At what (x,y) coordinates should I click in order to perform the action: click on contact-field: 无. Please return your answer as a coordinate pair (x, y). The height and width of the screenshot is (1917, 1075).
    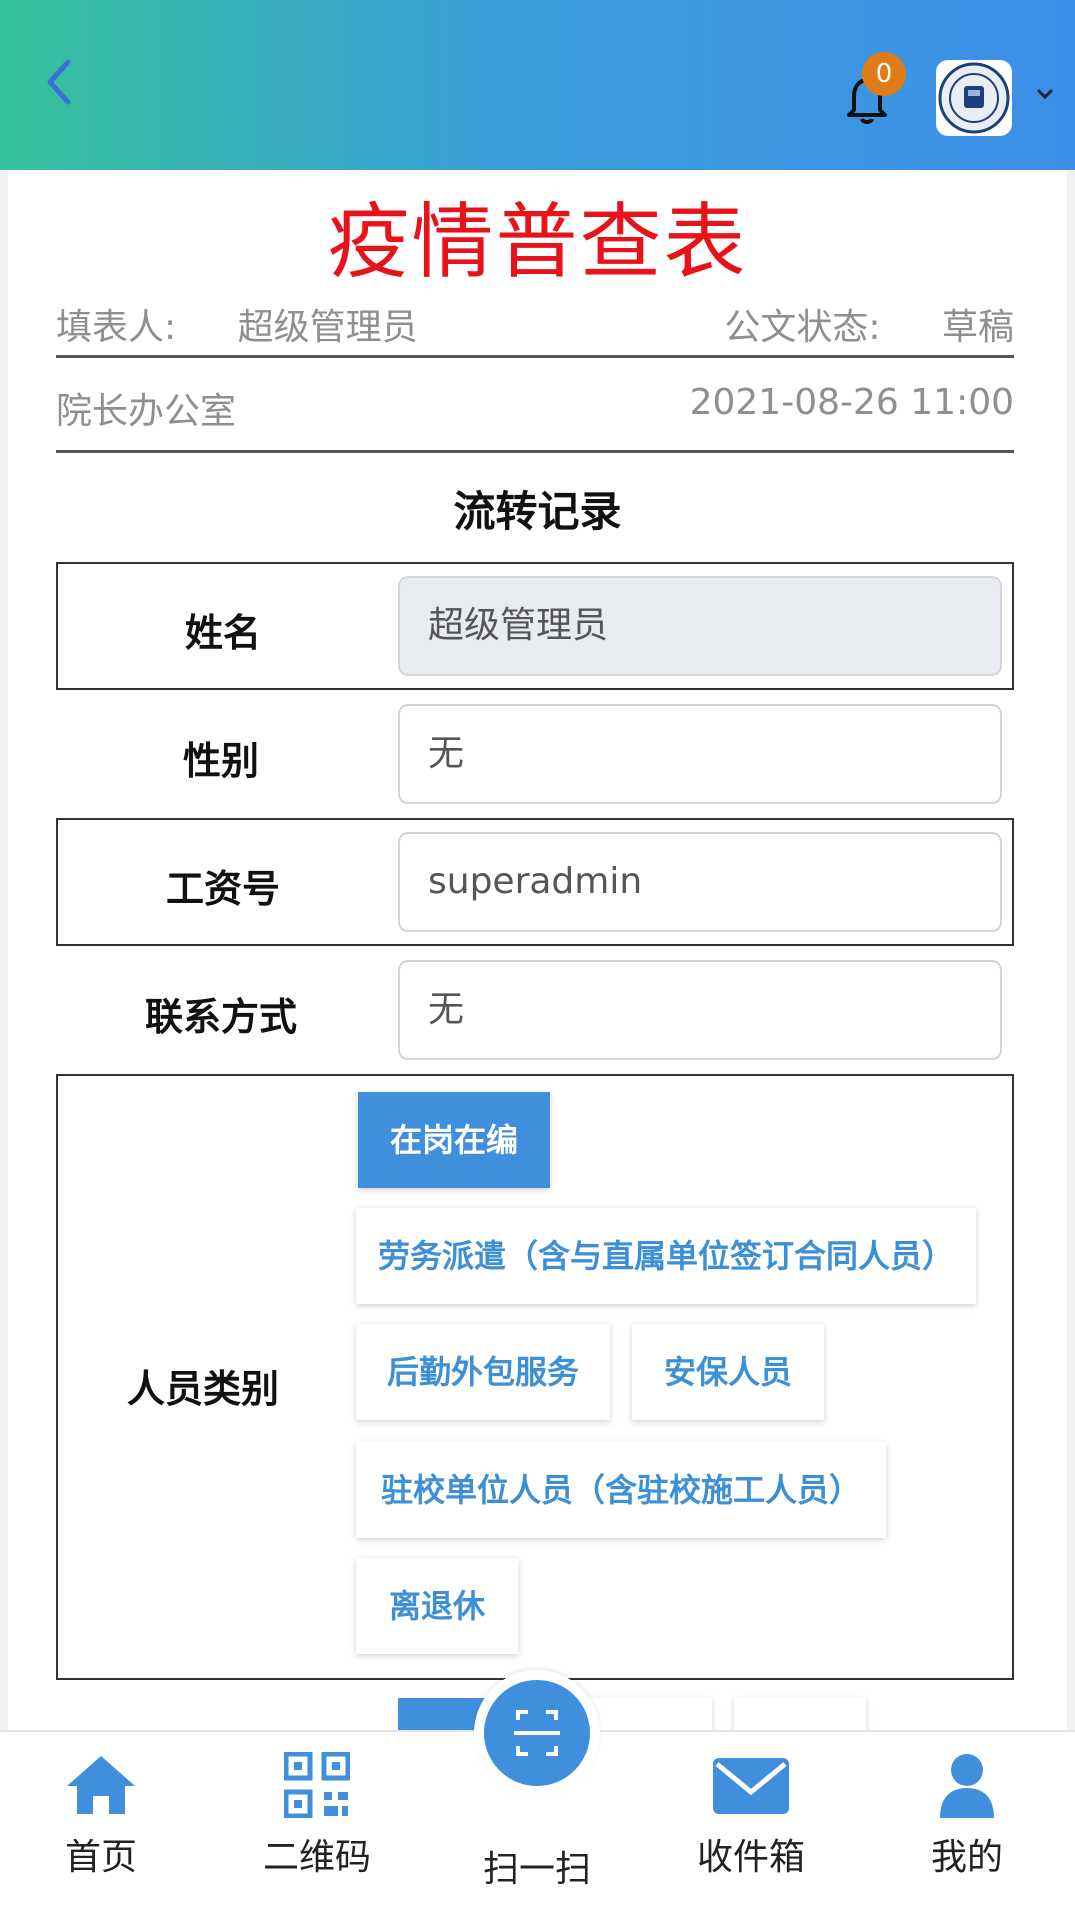
    Looking at the image, I should click on (700, 1010).